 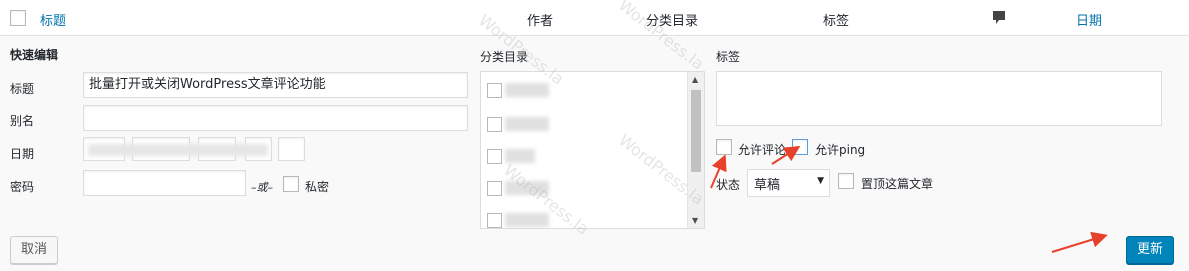 What do you see at coordinates (592, 150) in the screenshot?
I see `category-checklist: ▲ ▼` at bounding box center [592, 150].